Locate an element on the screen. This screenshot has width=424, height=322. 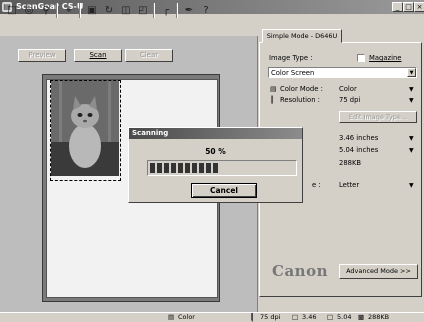
mirror-icon: ◫ is located at coordinates (126, 10).